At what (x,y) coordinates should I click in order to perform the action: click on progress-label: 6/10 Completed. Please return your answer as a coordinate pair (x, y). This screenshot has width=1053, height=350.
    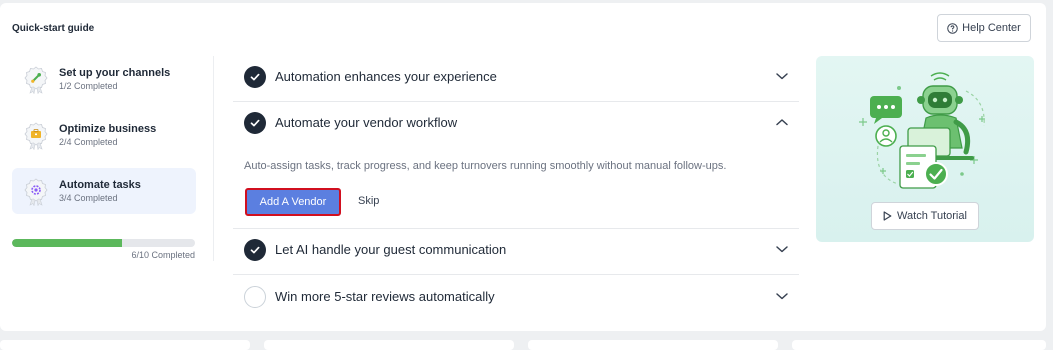
    Looking at the image, I should click on (163, 255).